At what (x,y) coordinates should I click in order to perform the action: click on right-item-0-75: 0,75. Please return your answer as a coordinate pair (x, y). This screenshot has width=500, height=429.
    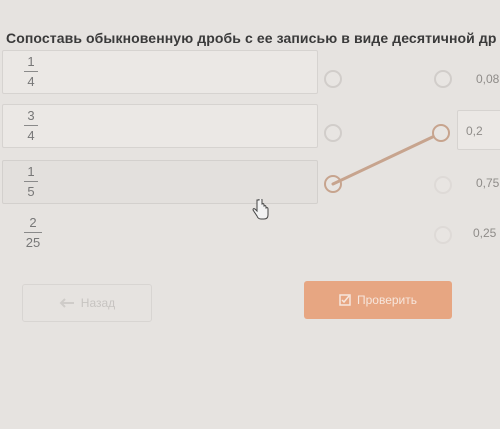
    Looking at the image, I should click on (476, 182).